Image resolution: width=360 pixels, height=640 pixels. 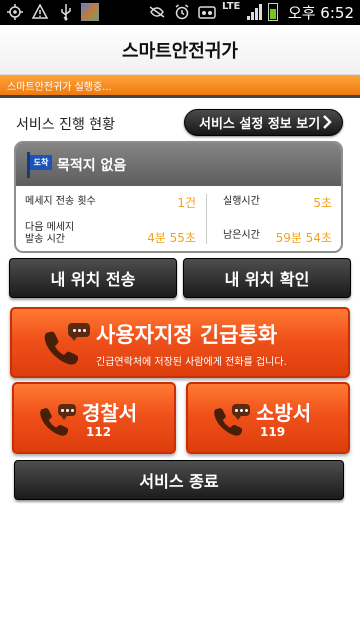 What do you see at coordinates (273, 12) in the screenshot?
I see `battery-icon` at bounding box center [273, 12].